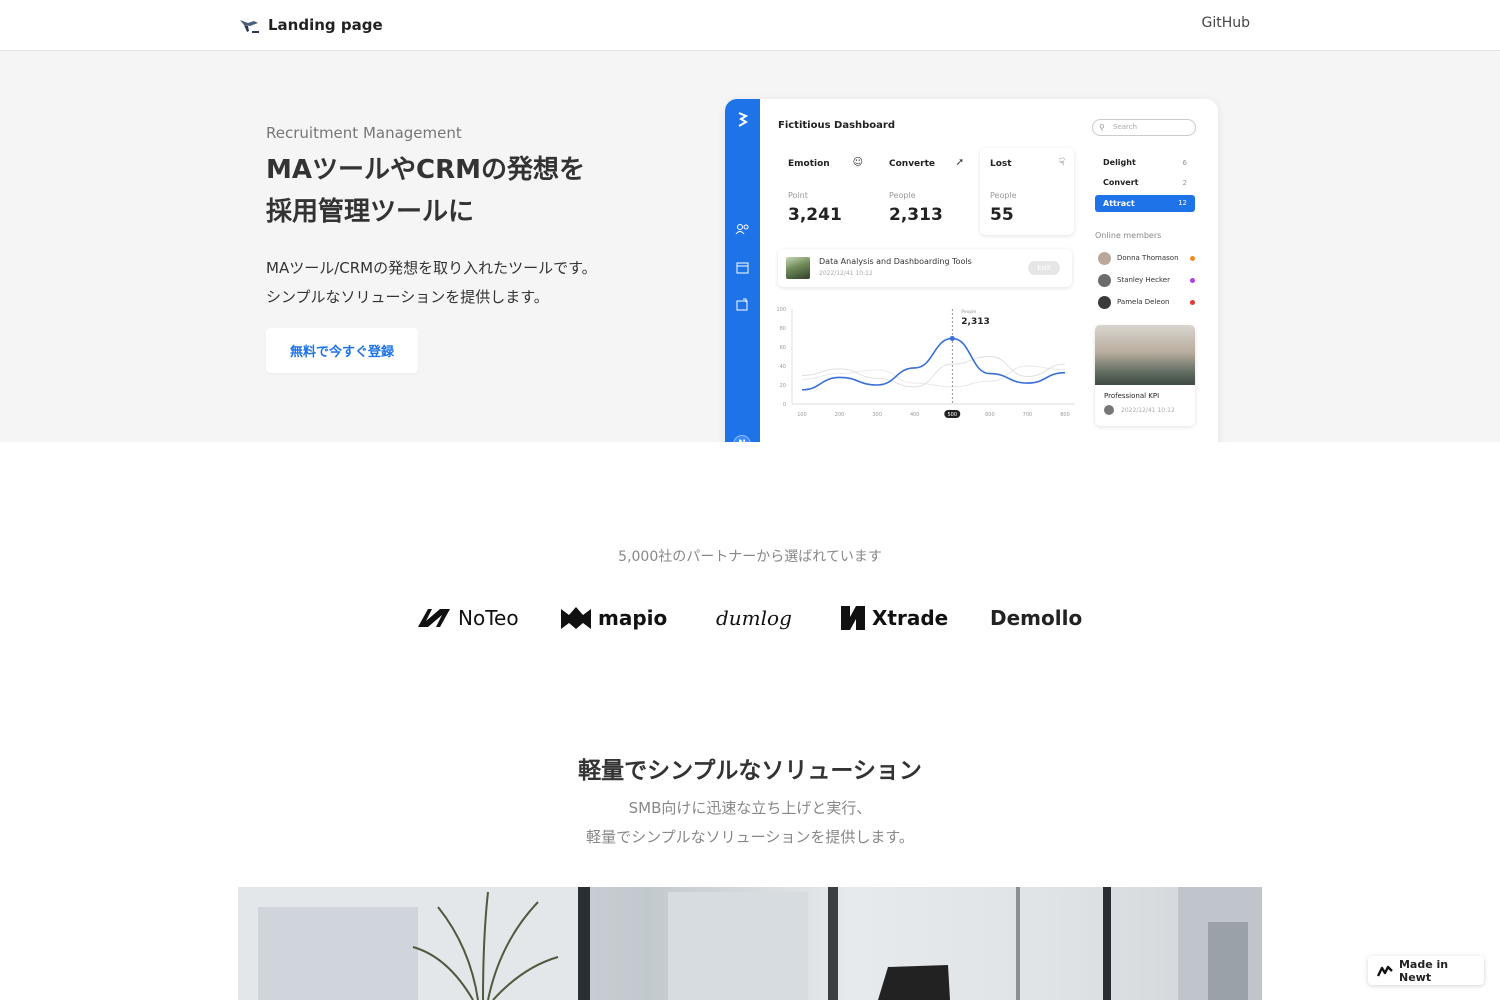 The height and width of the screenshot is (1000, 1500). I want to click on noteo-logo-icon, so click(434, 618).